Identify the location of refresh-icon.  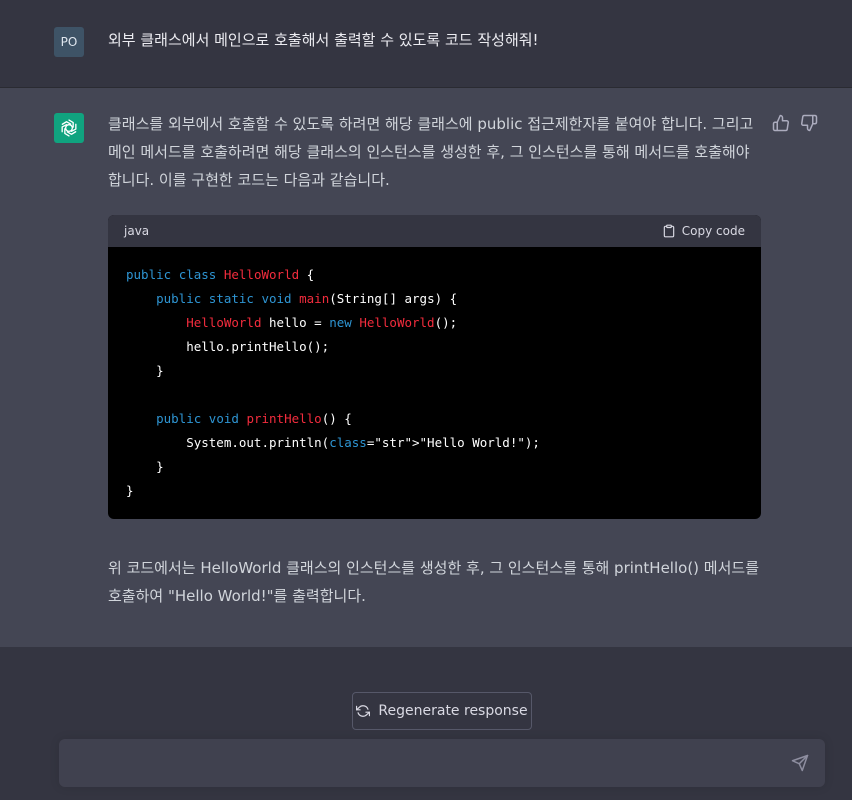
(363, 711).